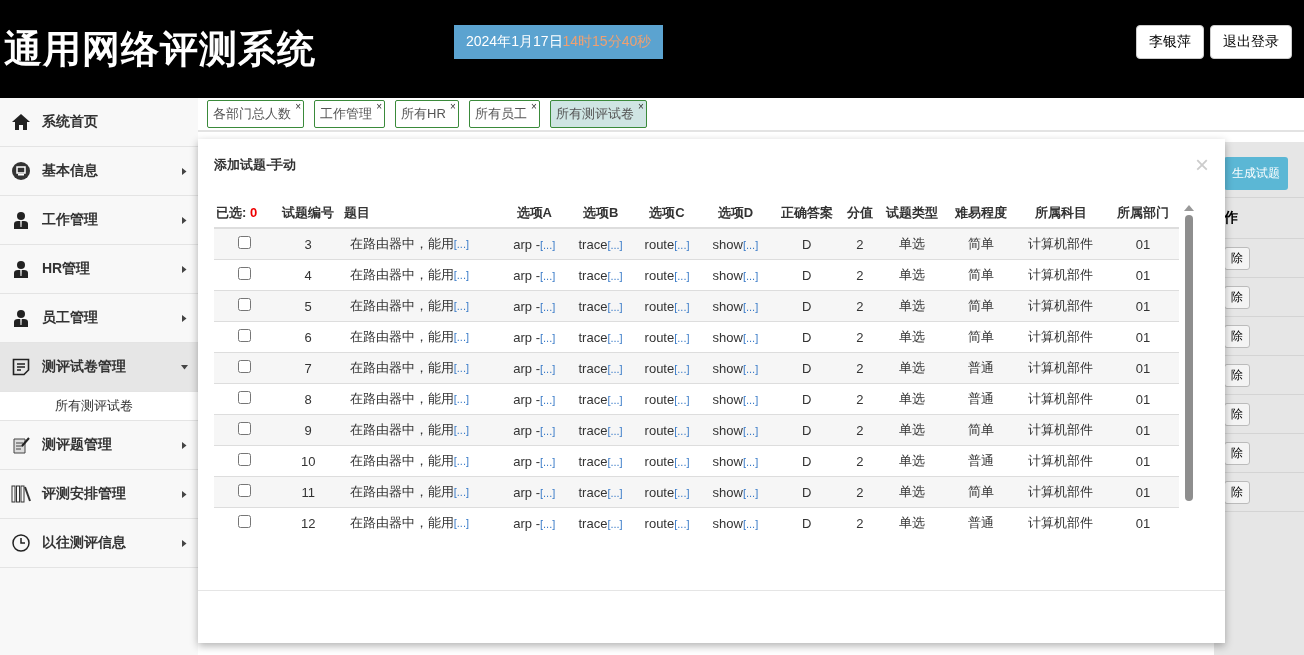  What do you see at coordinates (99, 494) in the screenshot?
I see `sidebar-item: 评测安排管理` at bounding box center [99, 494].